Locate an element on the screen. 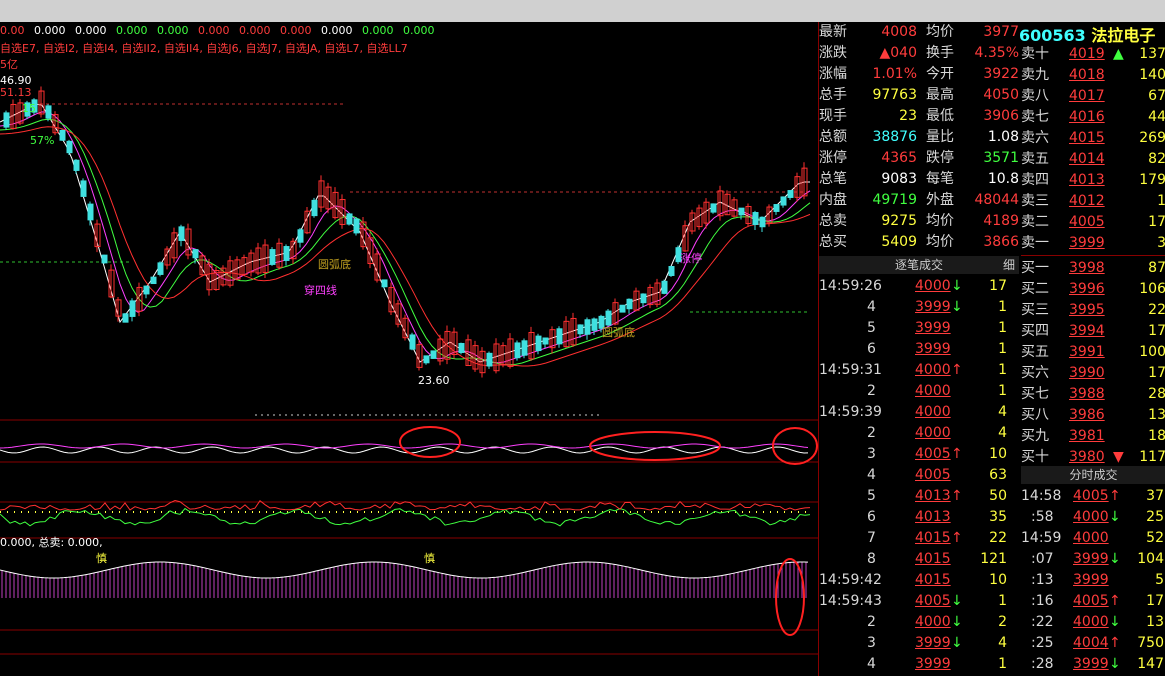 This screenshot has width=1165, height=676. arrow-up-icon: ▲ is located at coordinates (1118, 54).